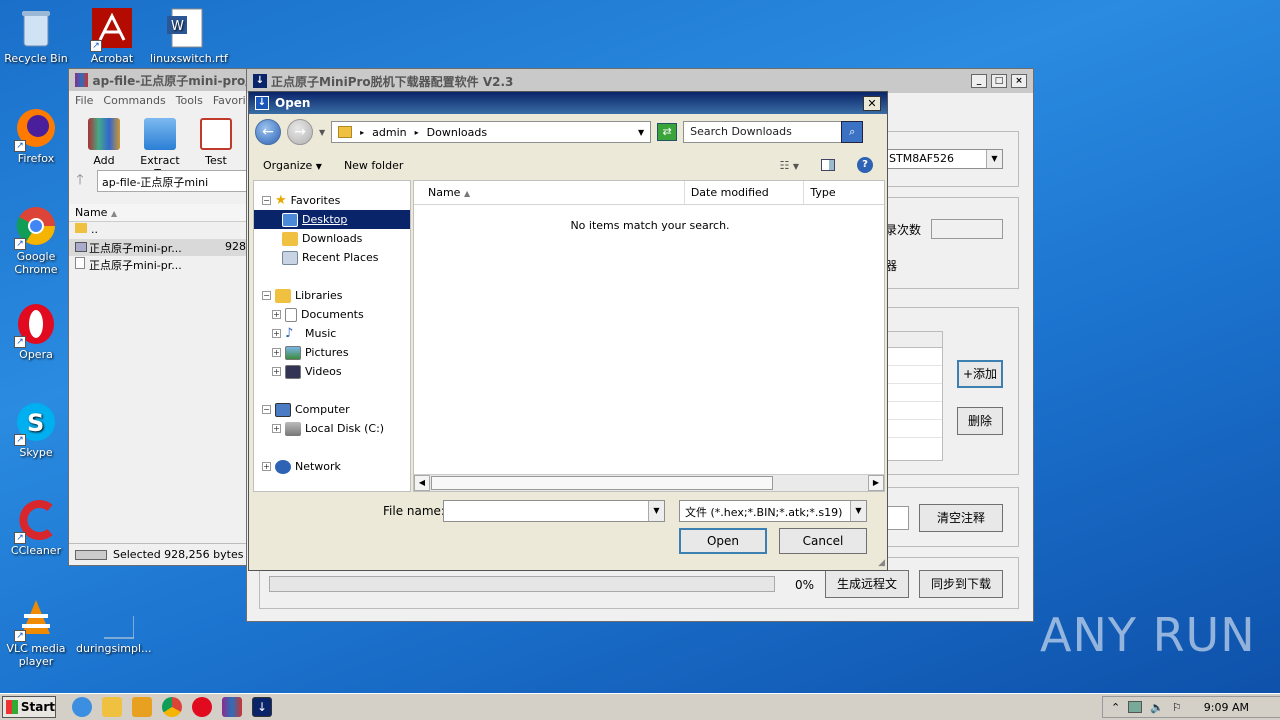  I want to click on menu-commands: Commands, so click(134, 100).